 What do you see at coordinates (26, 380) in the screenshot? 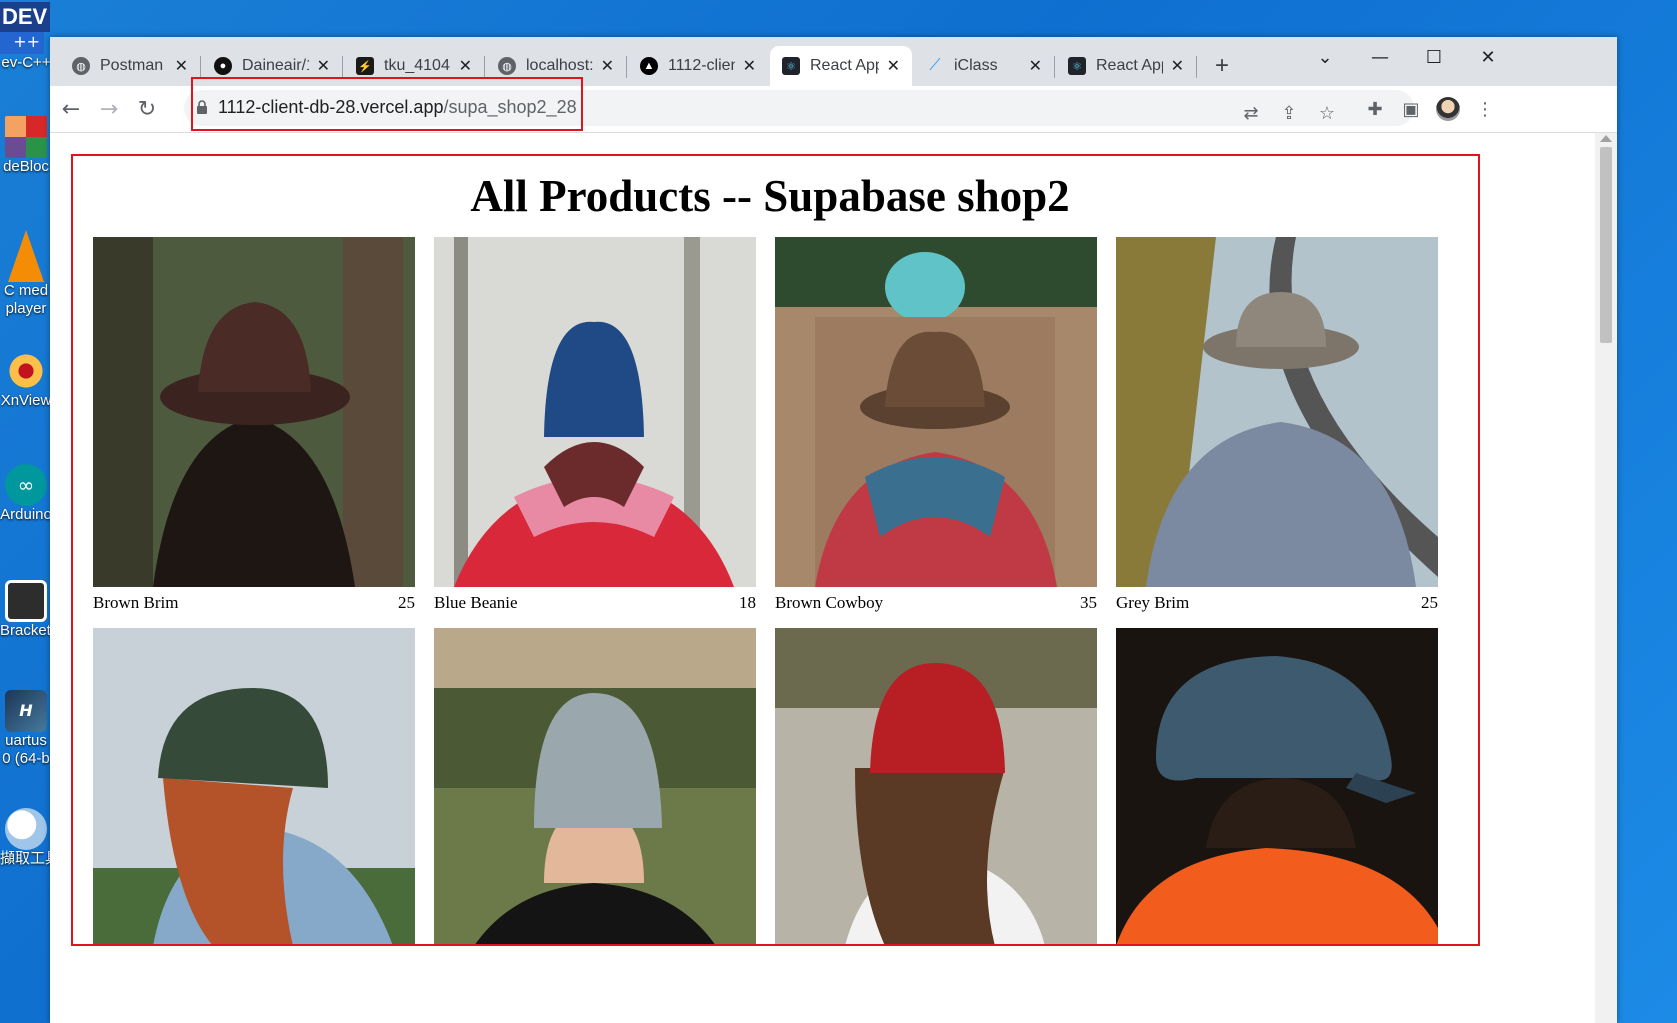
I see `xnview-eye-icon: XnView` at bounding box center [26, 380].